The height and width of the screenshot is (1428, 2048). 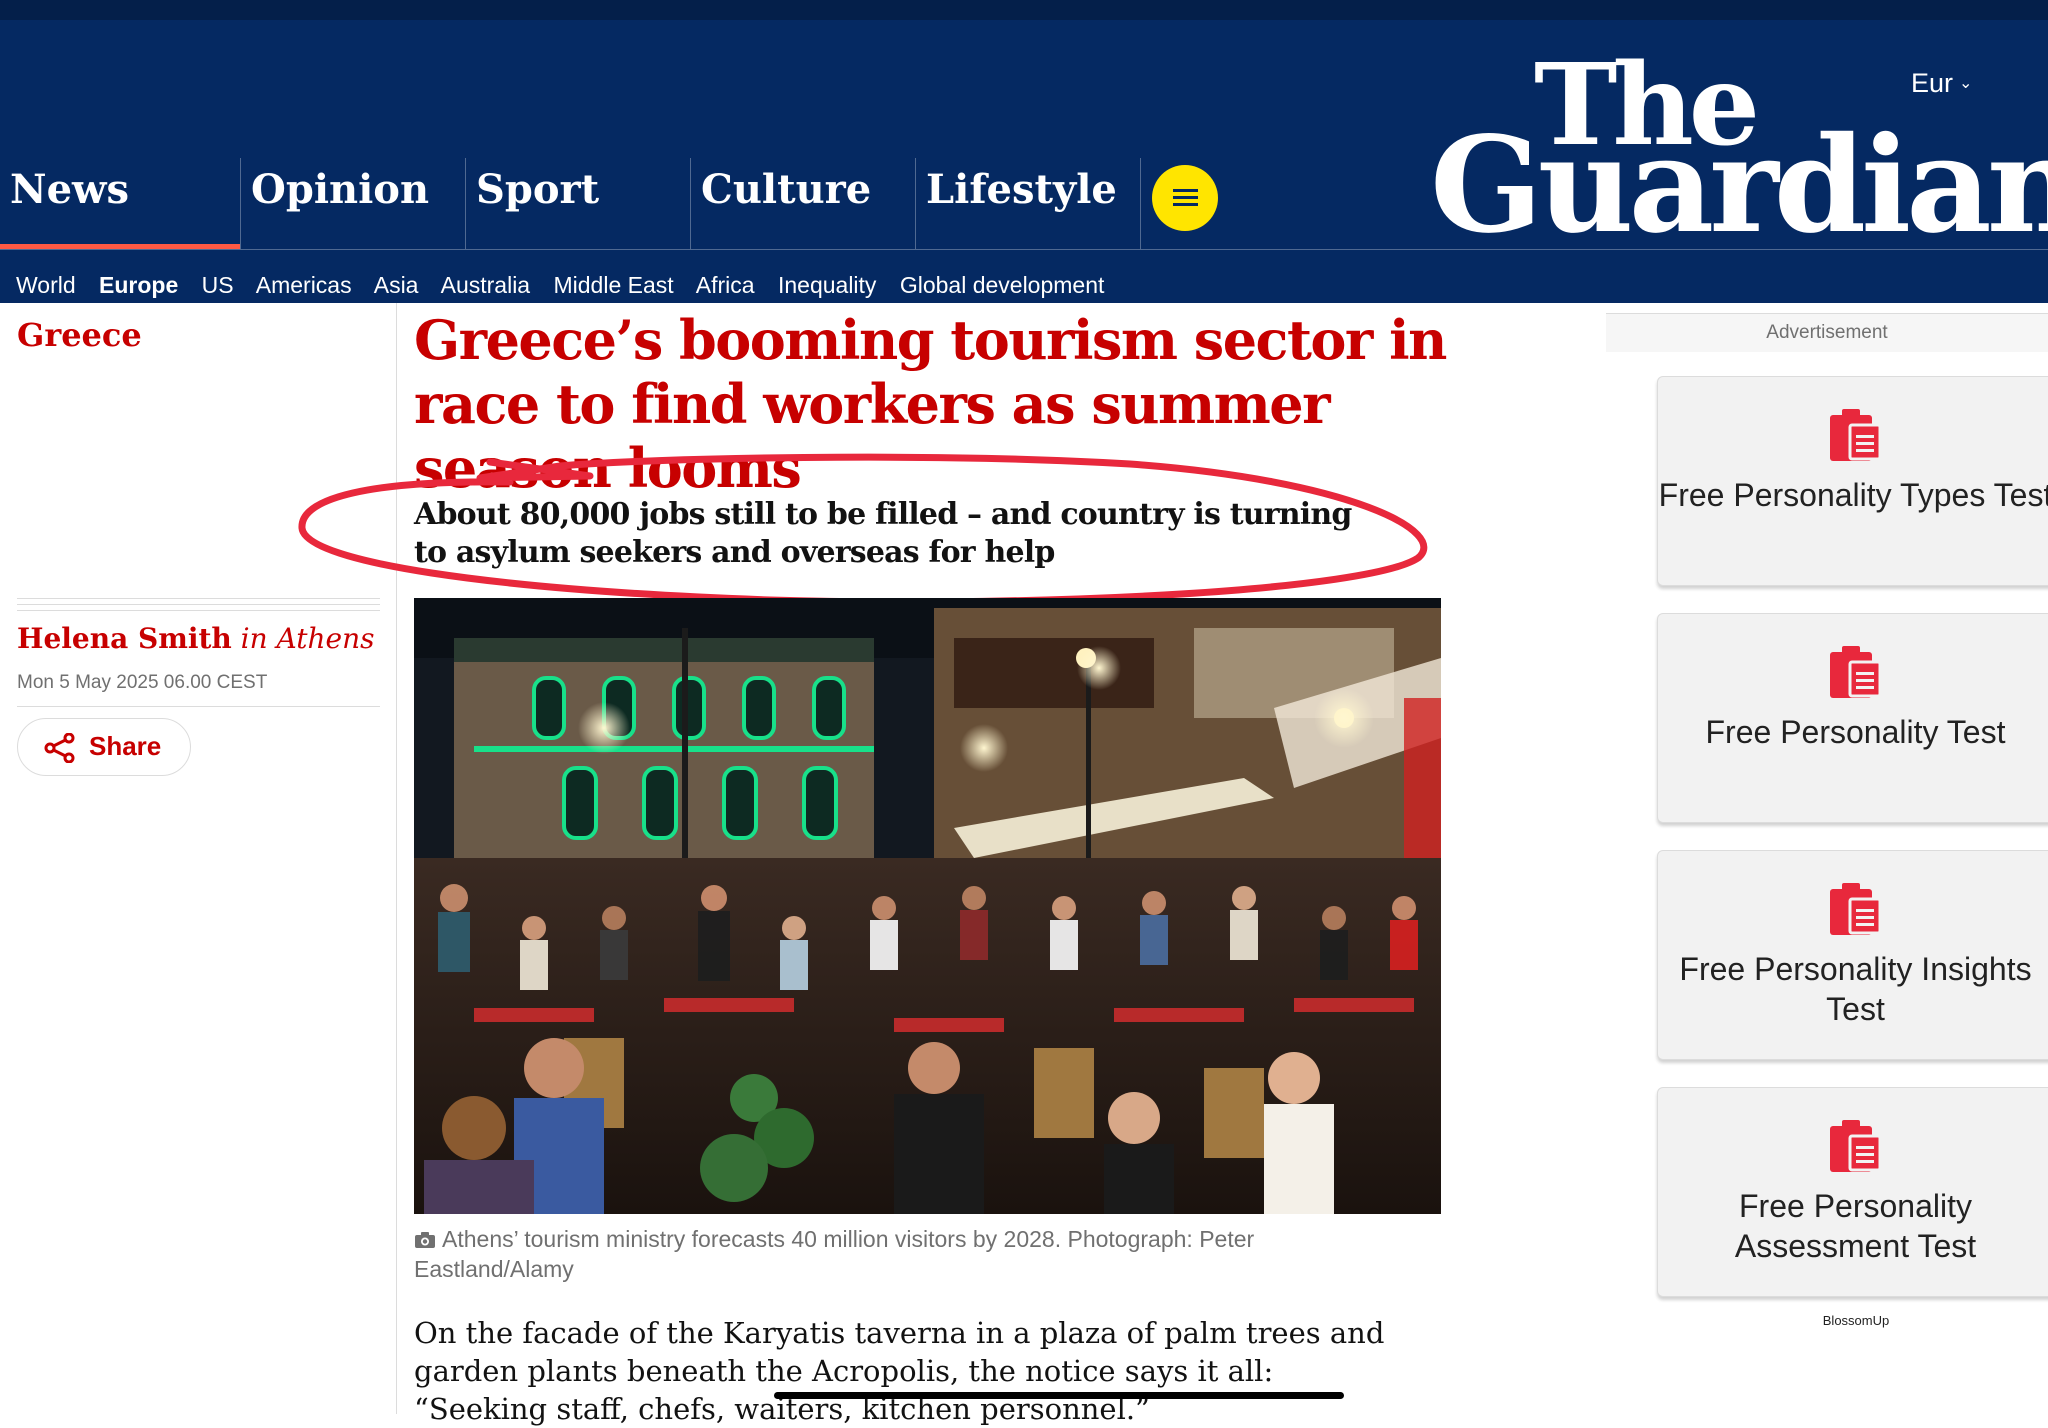 I want to click on ad-card-label: Free Personality Assessment Test, so click(x=1855, y=1226).